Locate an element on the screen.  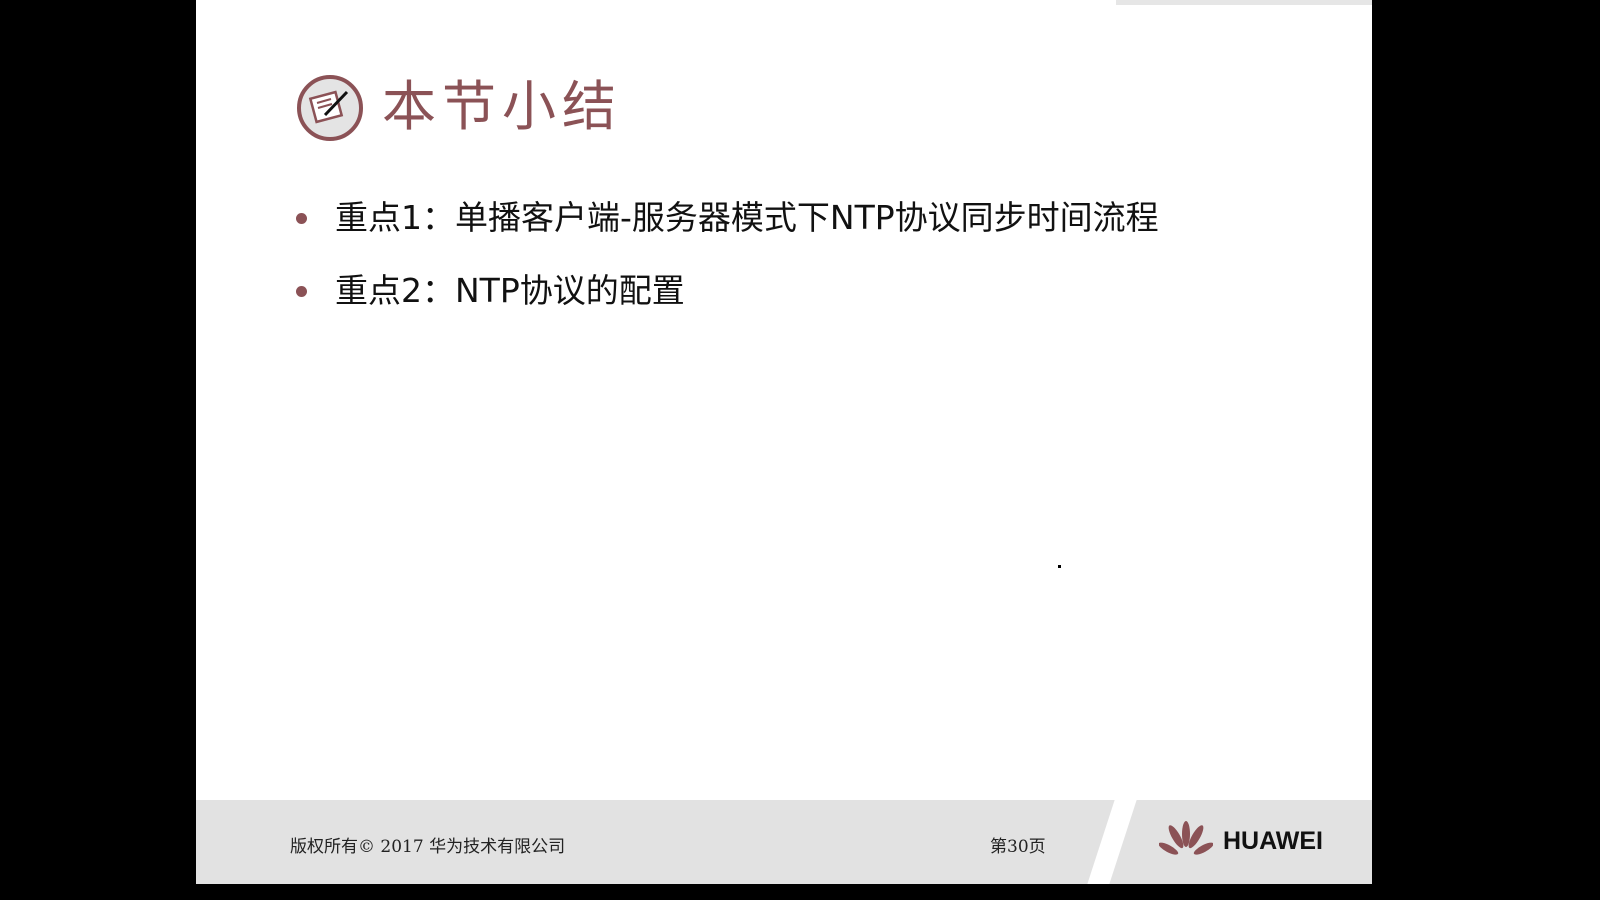
bullet-item: 重点2：NTP协议的配置 is located at coordinates (490, 291).